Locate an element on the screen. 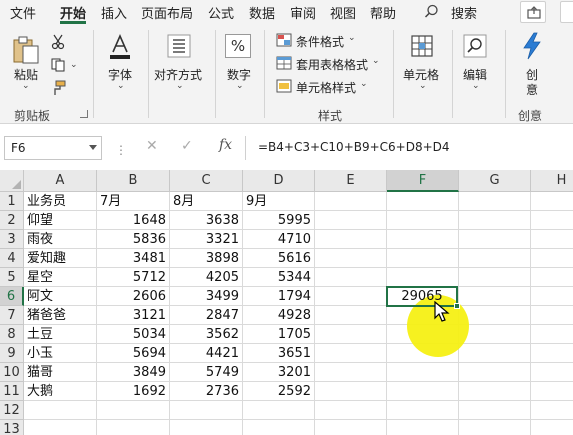 Image resolution: width=573 pixels, height=435 pixels. cell-H4 is located at coordinates (552, 258).